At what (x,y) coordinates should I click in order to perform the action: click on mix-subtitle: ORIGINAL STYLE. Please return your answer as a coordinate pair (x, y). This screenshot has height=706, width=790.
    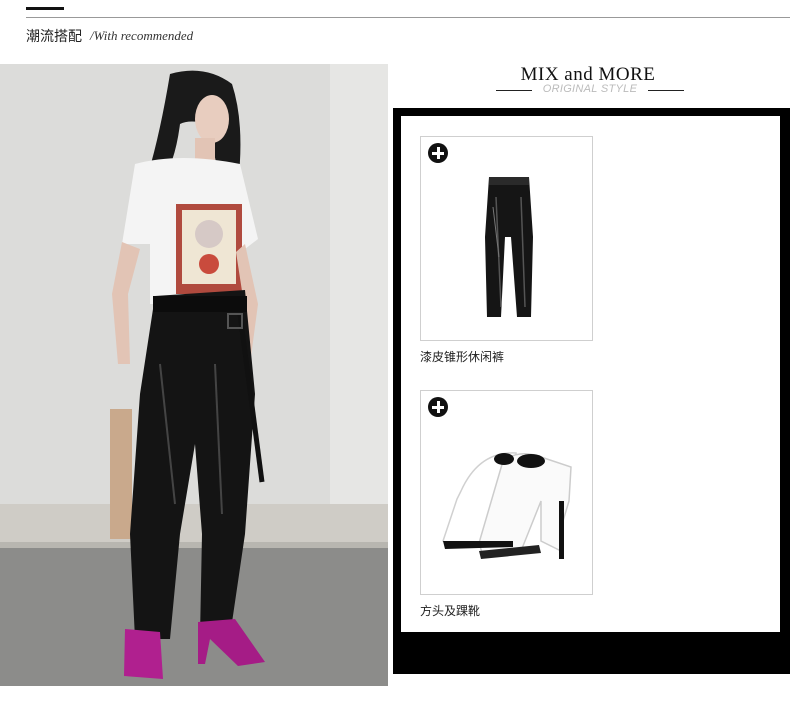
    Looking at the image, I should click on (590, 89).